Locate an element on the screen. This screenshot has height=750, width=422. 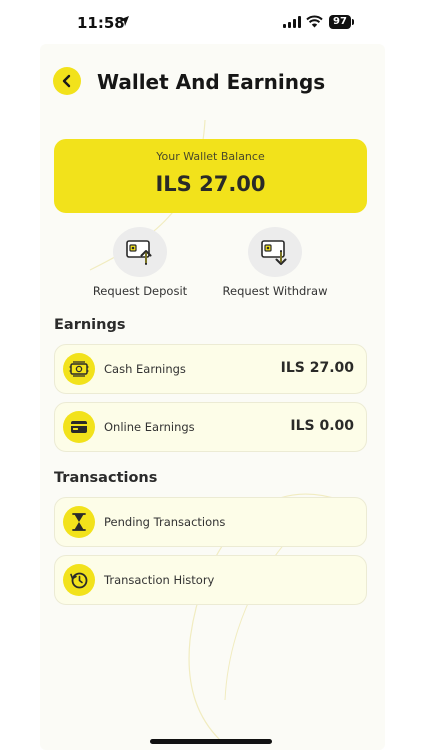
balance-label: Your Wallet Balance is located at coordinates (210, 156).